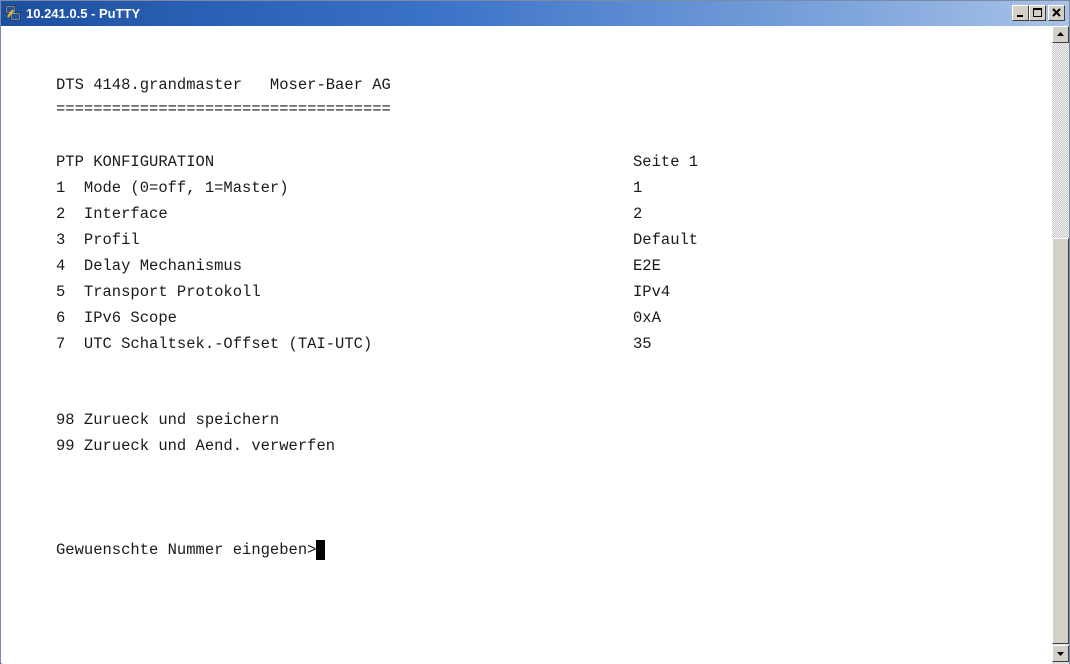 The width and height of the screenshot is (1070, 664). I want to click on menu-item-interface: 2 Interface, so click(112, 214).